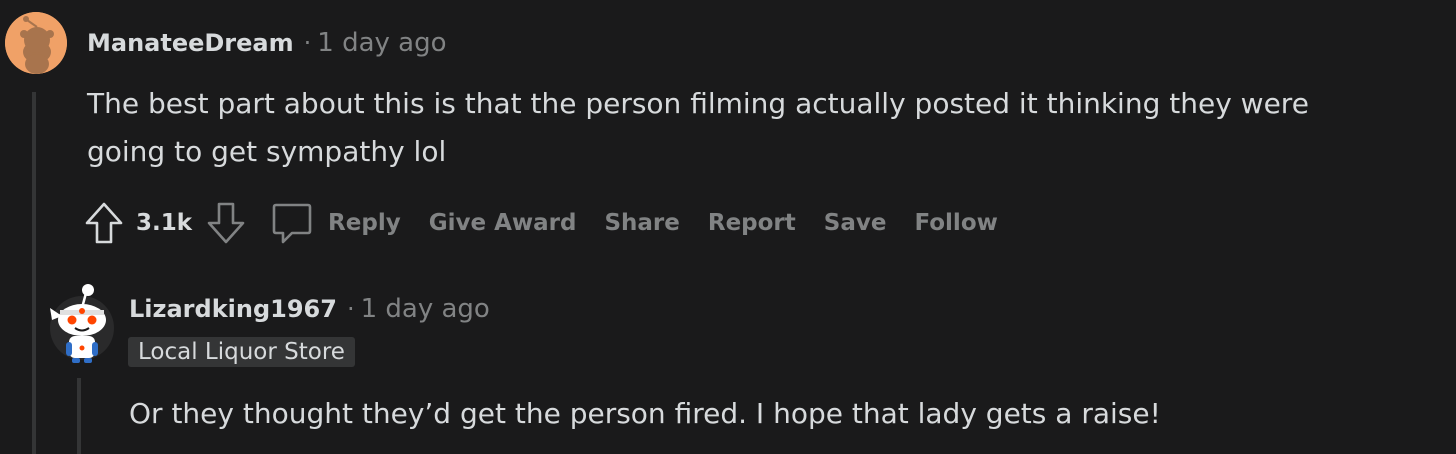 This screenshot has height=454, width=1456. Describe the element at coordinates (503, 223) in the screenshot. I see `give-award-button: Give Award` at that location.